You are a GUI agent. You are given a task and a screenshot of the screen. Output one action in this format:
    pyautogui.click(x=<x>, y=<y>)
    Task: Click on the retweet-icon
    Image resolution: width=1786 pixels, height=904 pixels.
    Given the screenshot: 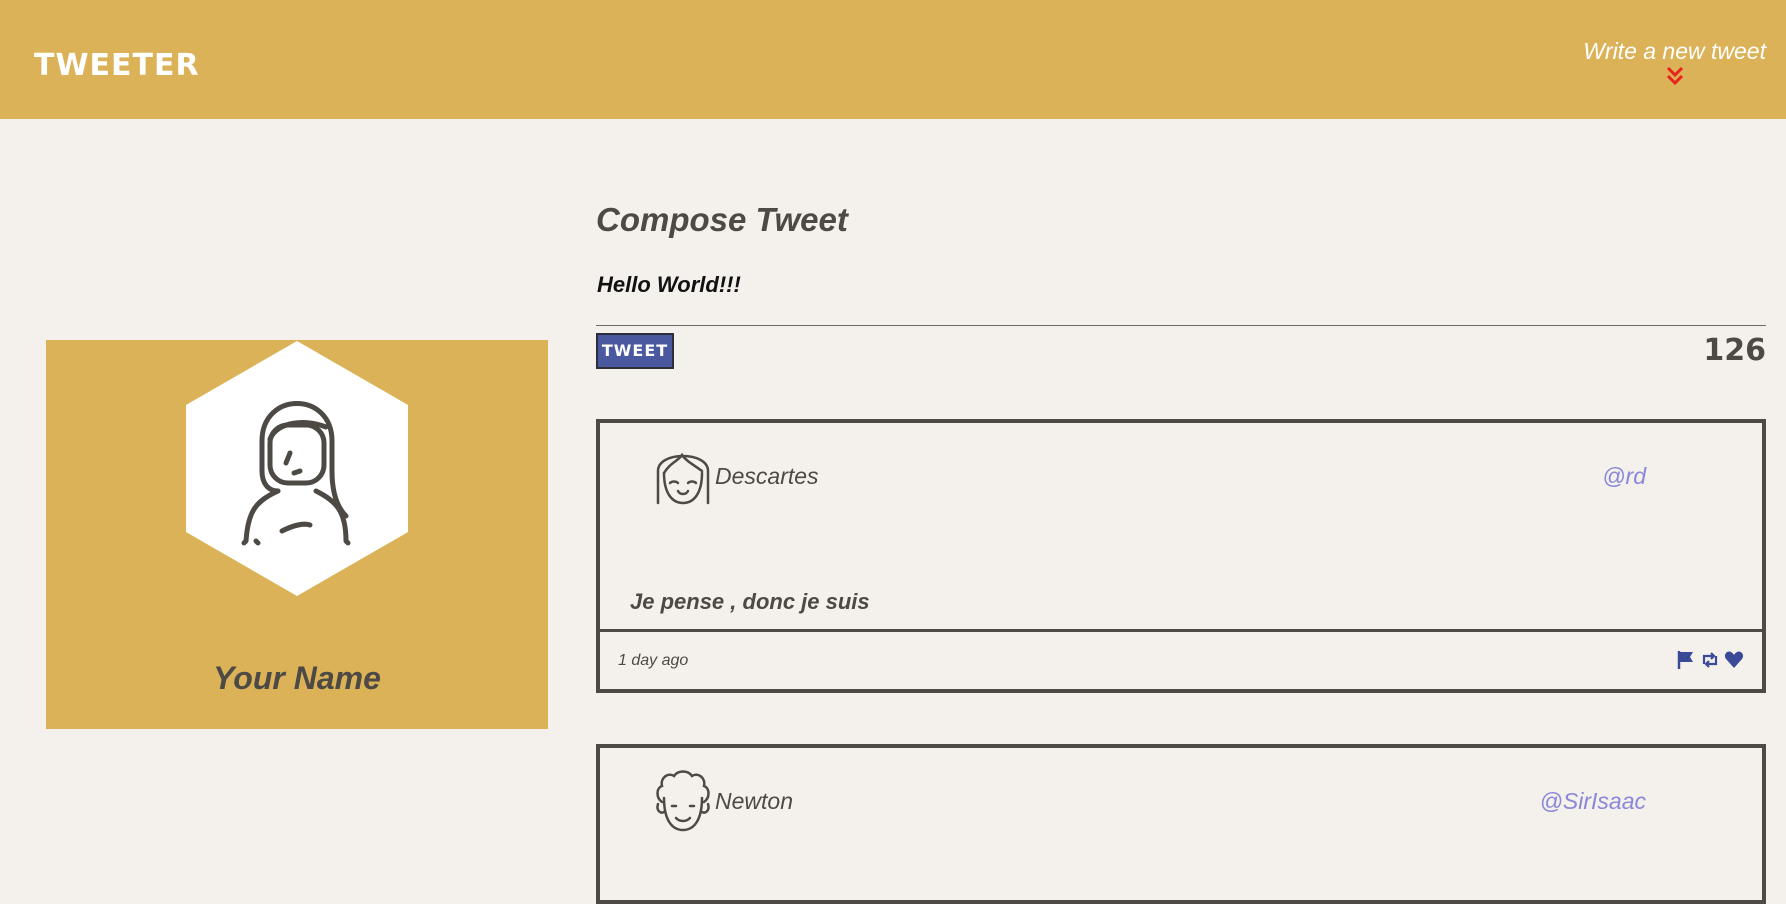 What is the action you would take?
    pyautogui.click(x=1710, y=660)
    